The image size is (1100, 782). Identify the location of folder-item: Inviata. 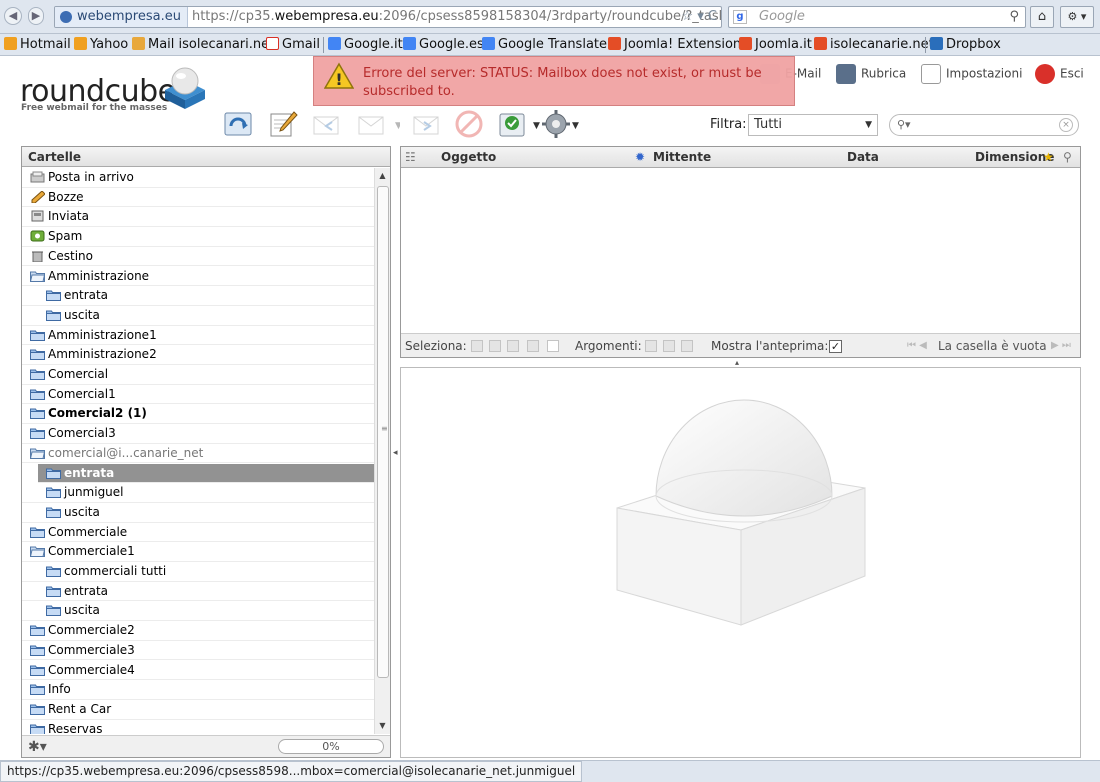
(198, 217).